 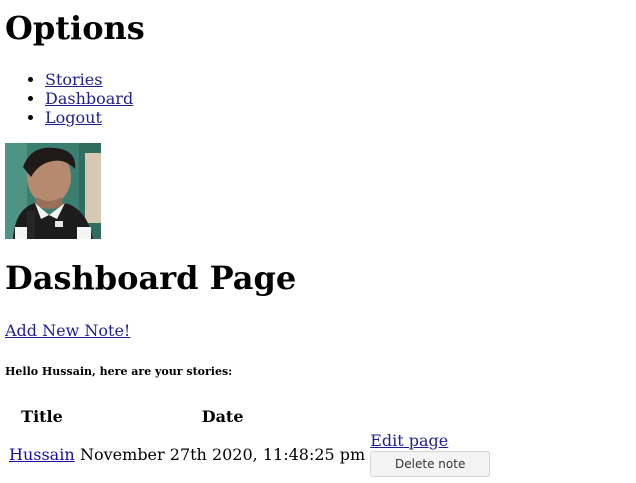 I want to click on nav-list: Stories Dashboard Logout, so click(x=66, y=98).